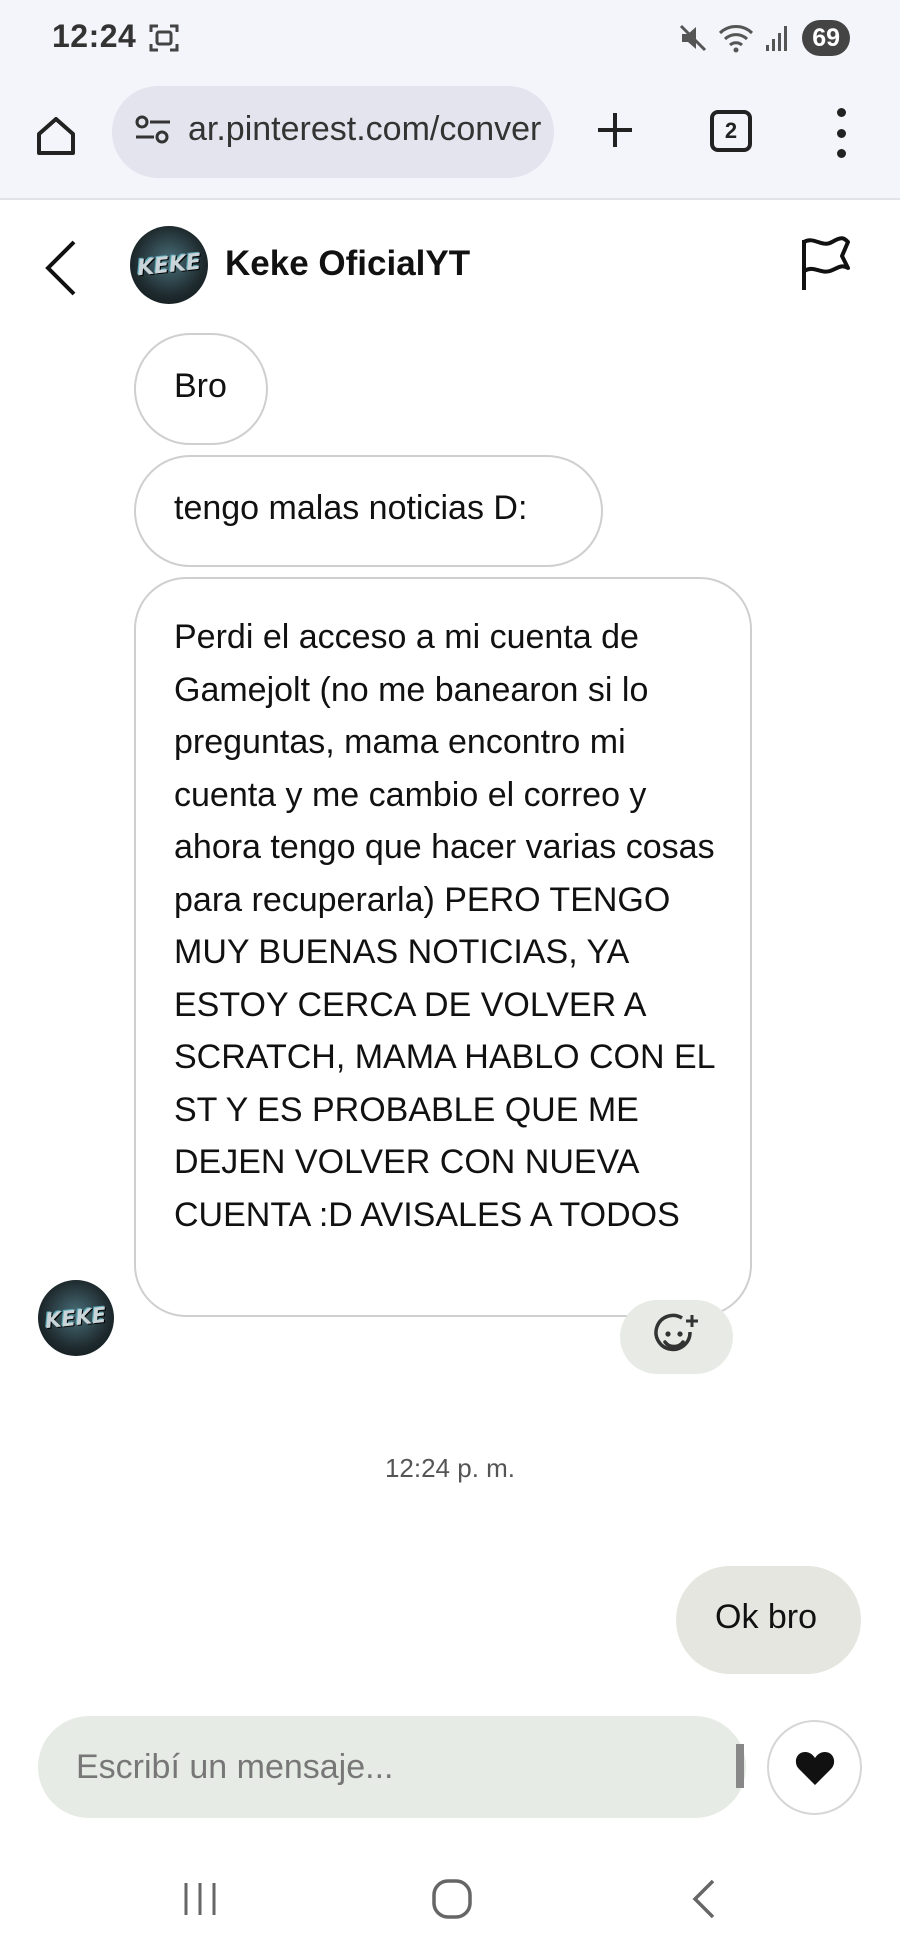  Describe the element at coordinates (764, 38) in the screenshot. I see `status-icons: 69` at that location.